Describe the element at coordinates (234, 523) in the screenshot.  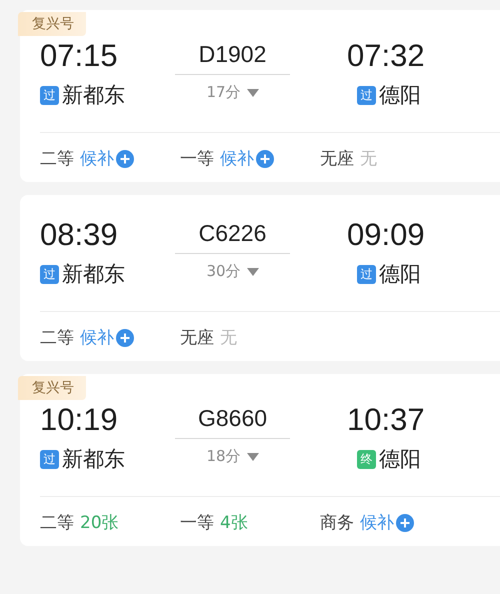
I see `seat-status: 4张` at that location.